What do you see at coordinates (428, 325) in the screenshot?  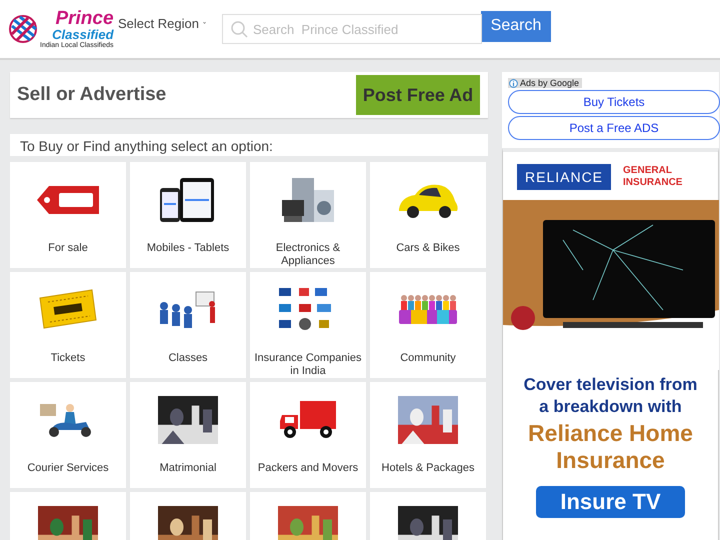 I see `category-tile: Community` at bounding box center [428, 325].